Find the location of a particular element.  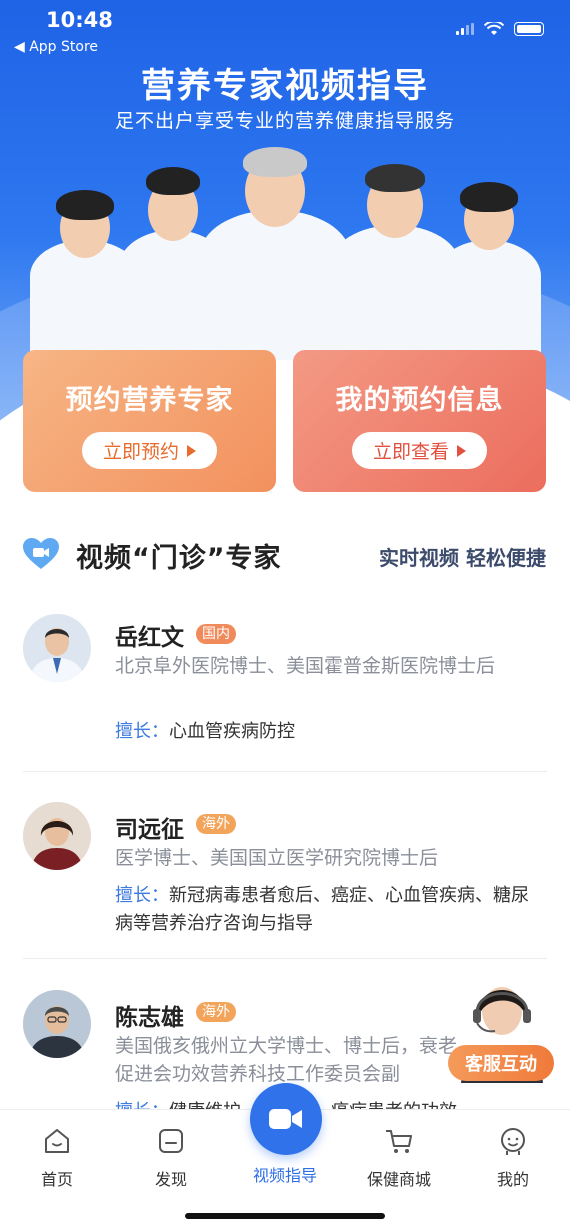

tab-label: 视频指导 is located at coordinates (284, 1175).